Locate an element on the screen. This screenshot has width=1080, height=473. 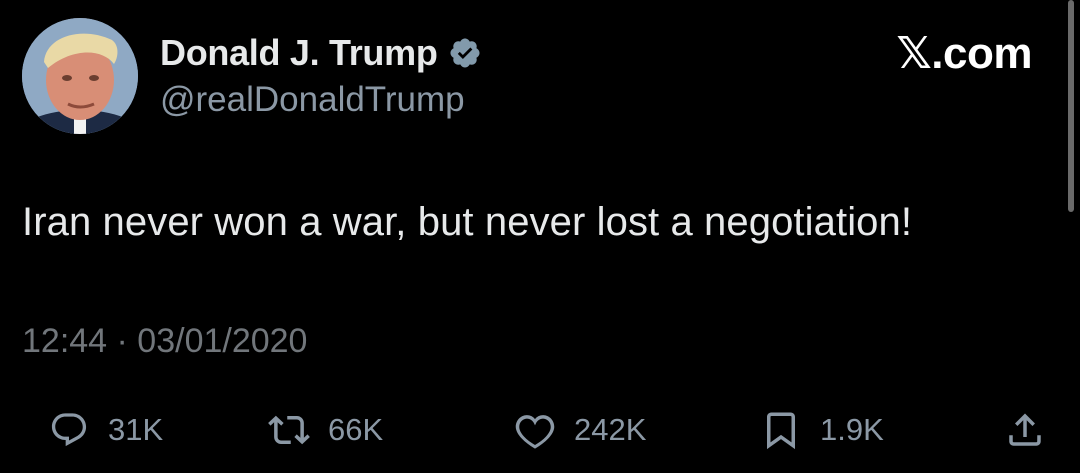
retweet-count: 66K is located at coordinates (356, 429).